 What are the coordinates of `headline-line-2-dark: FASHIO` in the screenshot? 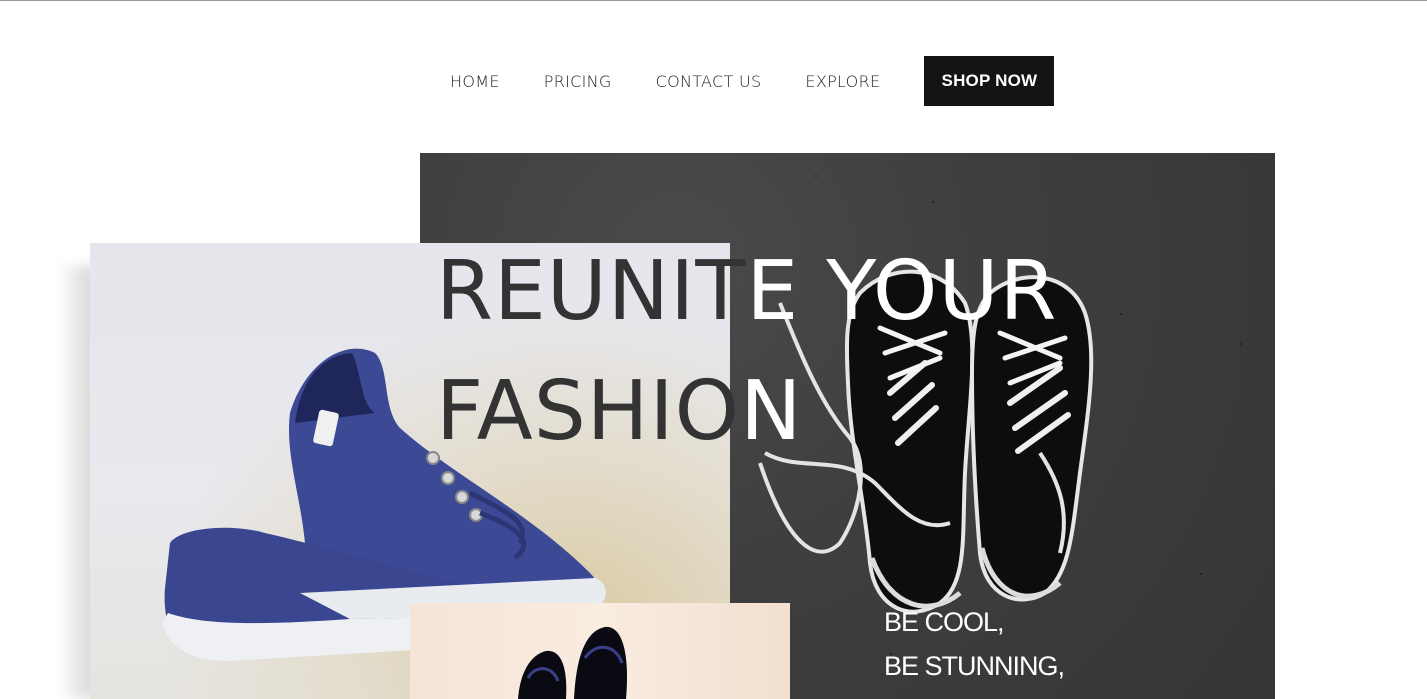 It's located at (588, 411).